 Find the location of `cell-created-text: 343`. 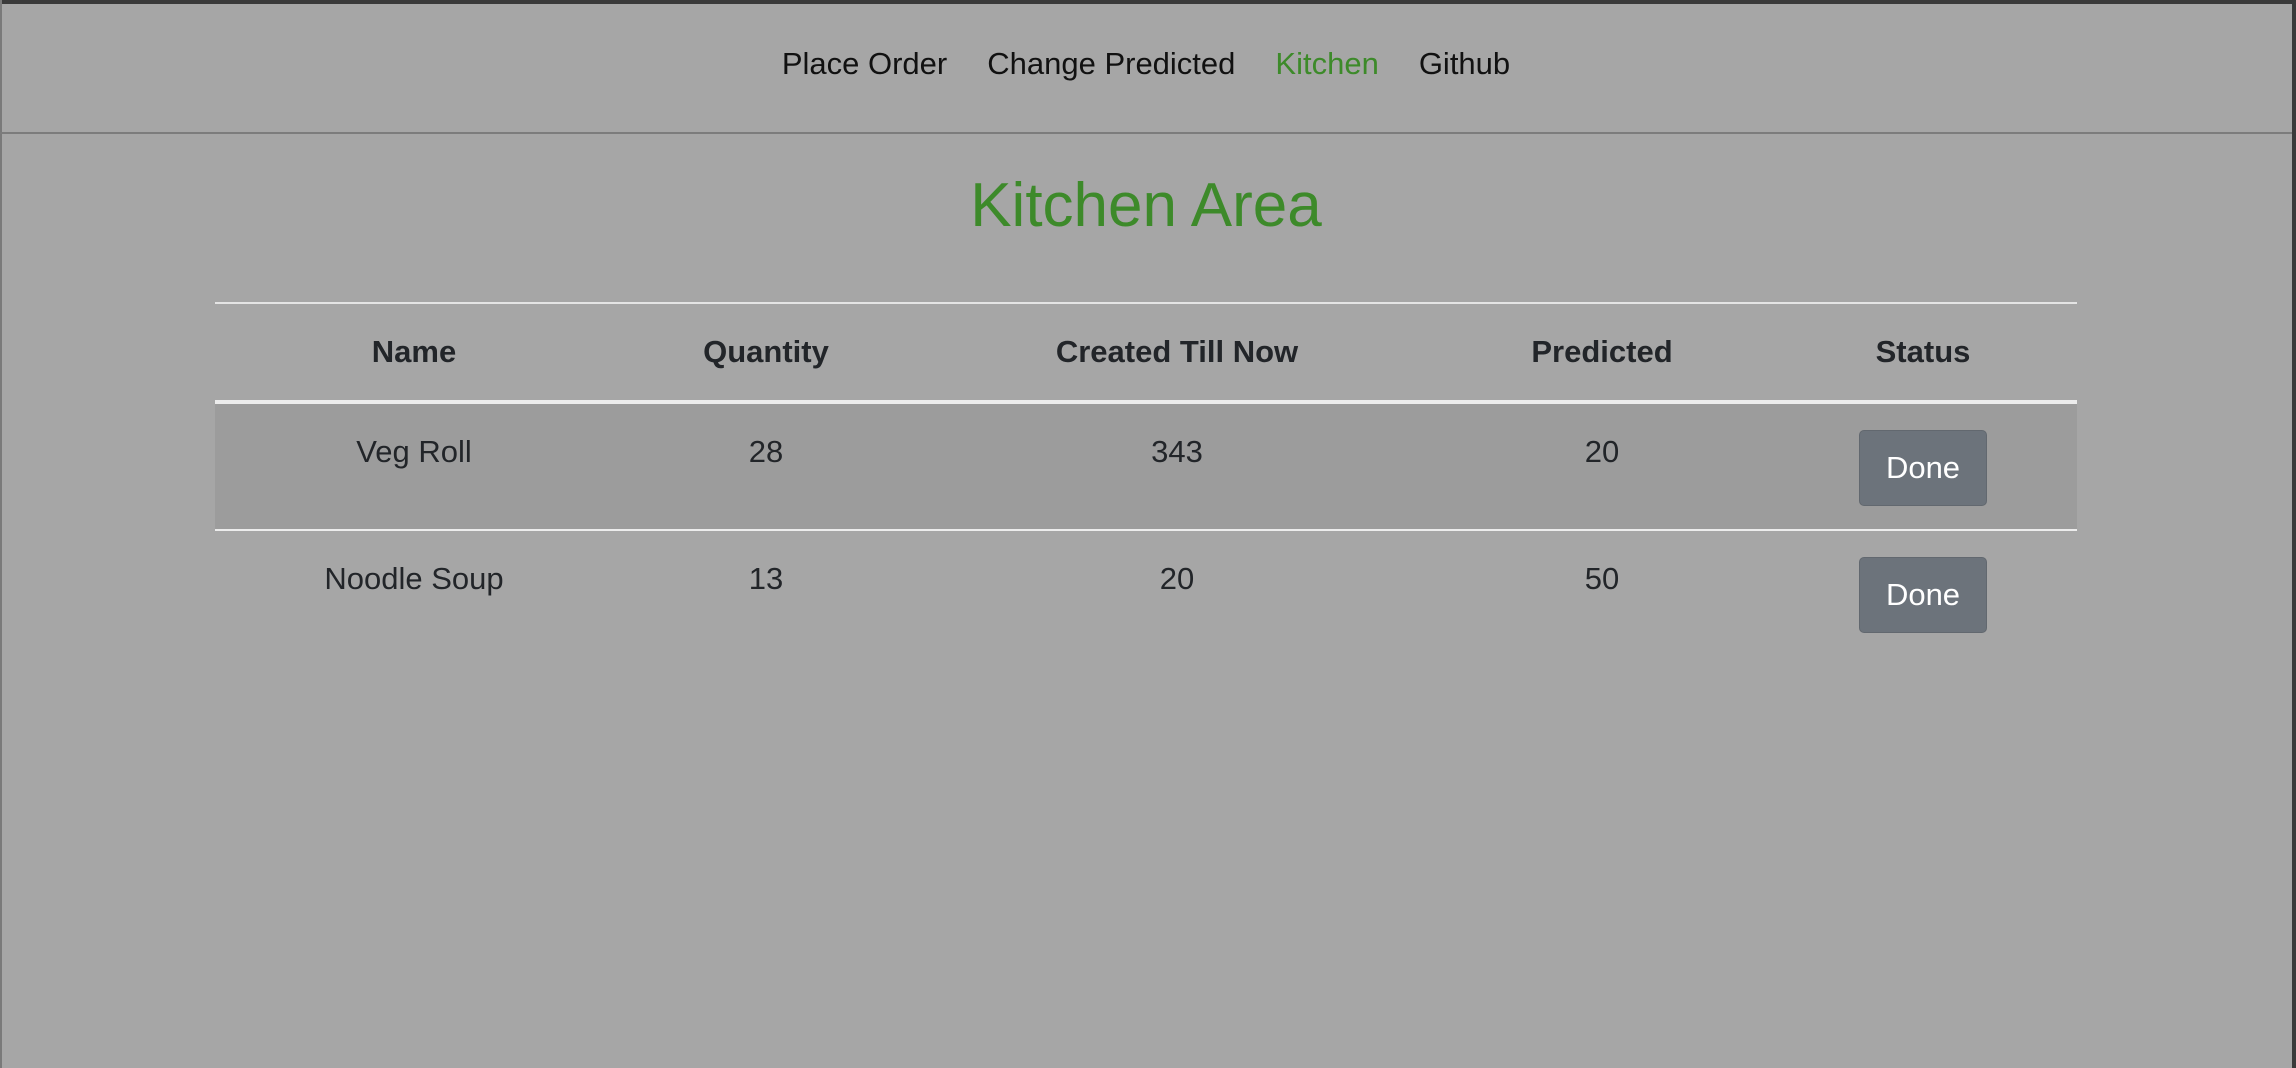

cell-created-text: 343 is located at coordinates (1177, 451).